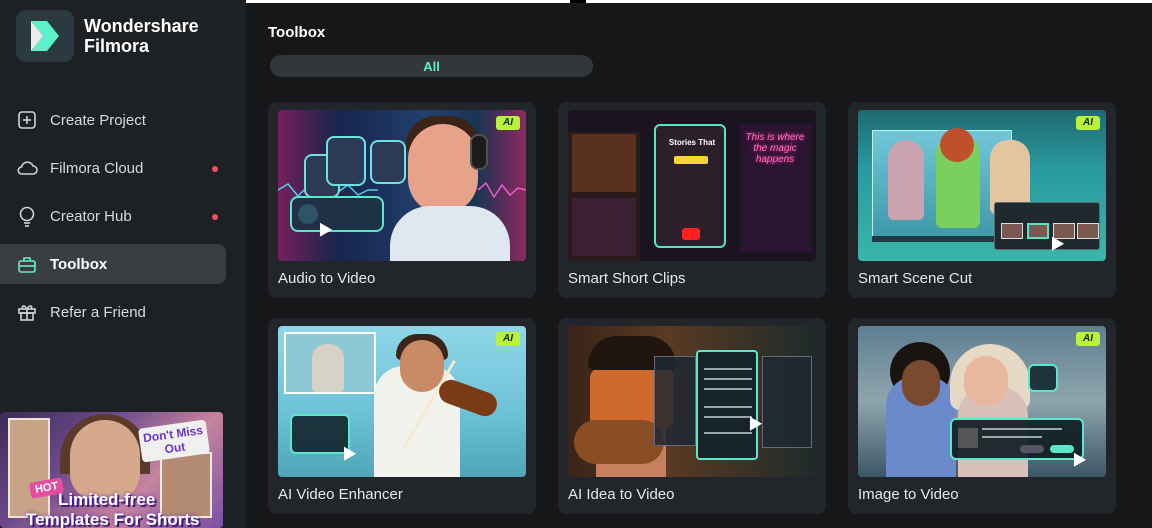  I want to click on tool-card-image-to-video: AI Image to Video, so click(982, 416).